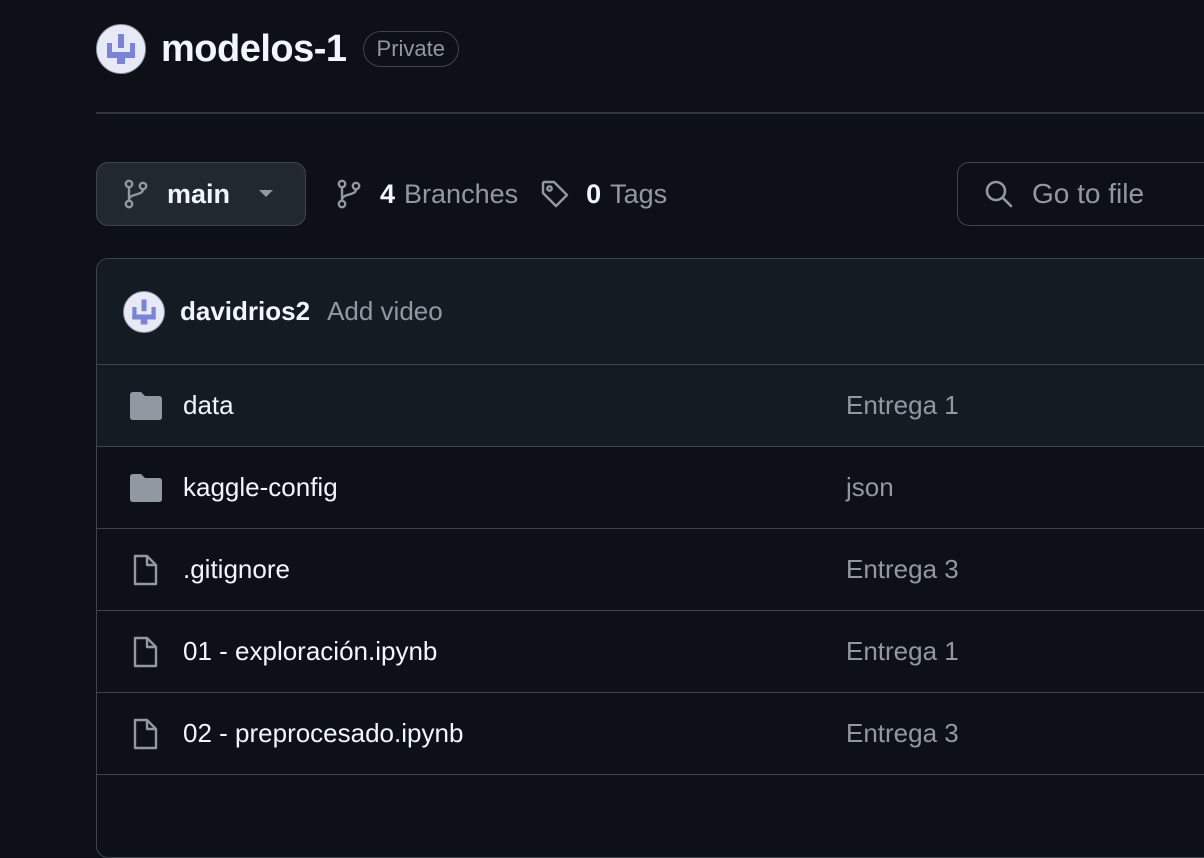 Image resolution: width=1204 pixels, height=858 pixels. Describe the element at coordinates (650, 570) in the screenshot. I see `file-row-gitignore: .gitignore Entrega 3` at that location.